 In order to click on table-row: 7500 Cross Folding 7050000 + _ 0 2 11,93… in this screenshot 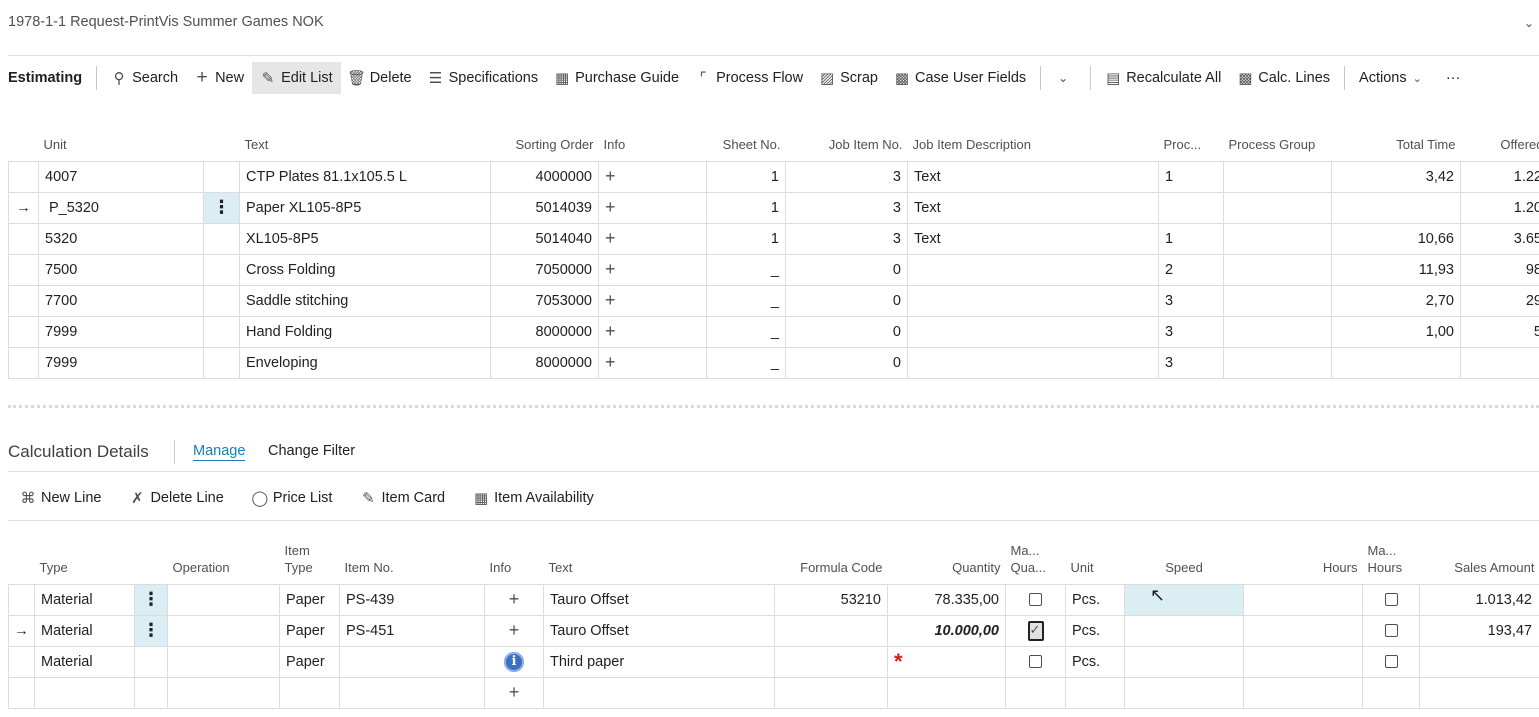, I will do `click(773, 269)`.